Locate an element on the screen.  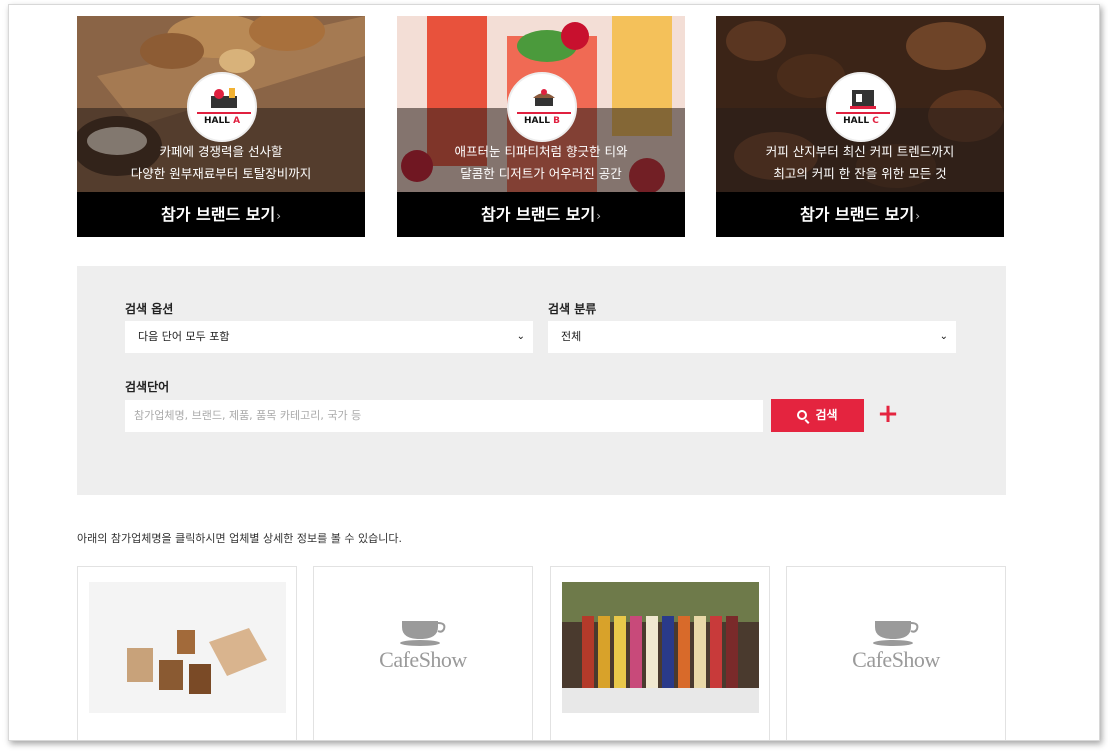
search-option-select: 다음 단어 모두 포함 ⌄ is located at coordinates (329, 337).